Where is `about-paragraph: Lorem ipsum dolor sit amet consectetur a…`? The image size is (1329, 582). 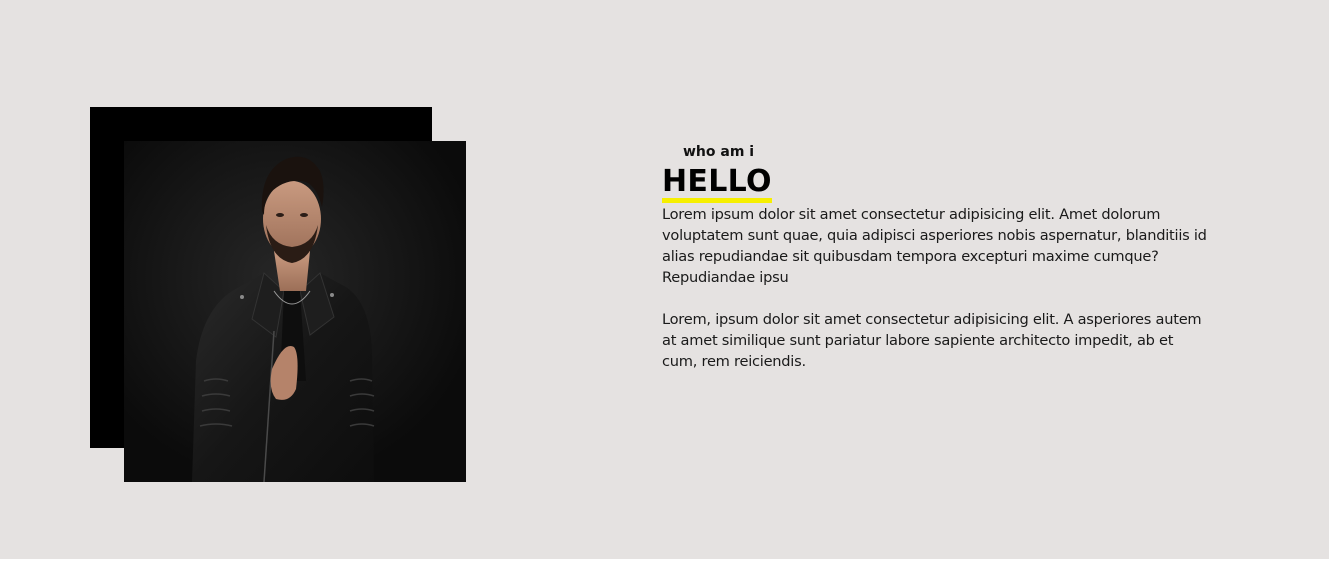
about-paragraph: Lorem ipsum dolor sit amet consectetur a… is located at coordinates (934, 246).